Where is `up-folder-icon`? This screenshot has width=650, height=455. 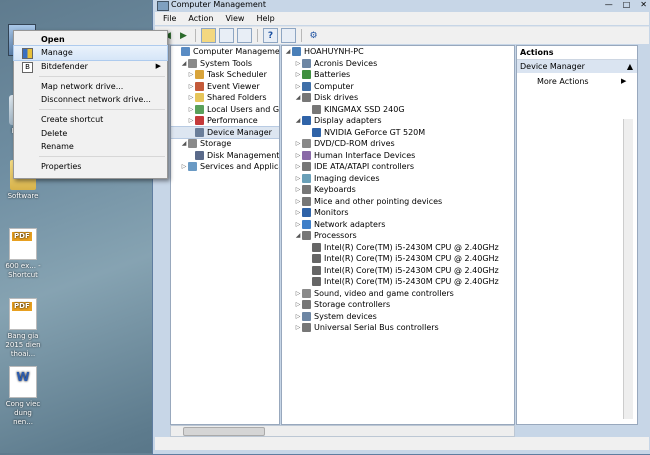
up-folder-icon is located at coordinates (208, 35).